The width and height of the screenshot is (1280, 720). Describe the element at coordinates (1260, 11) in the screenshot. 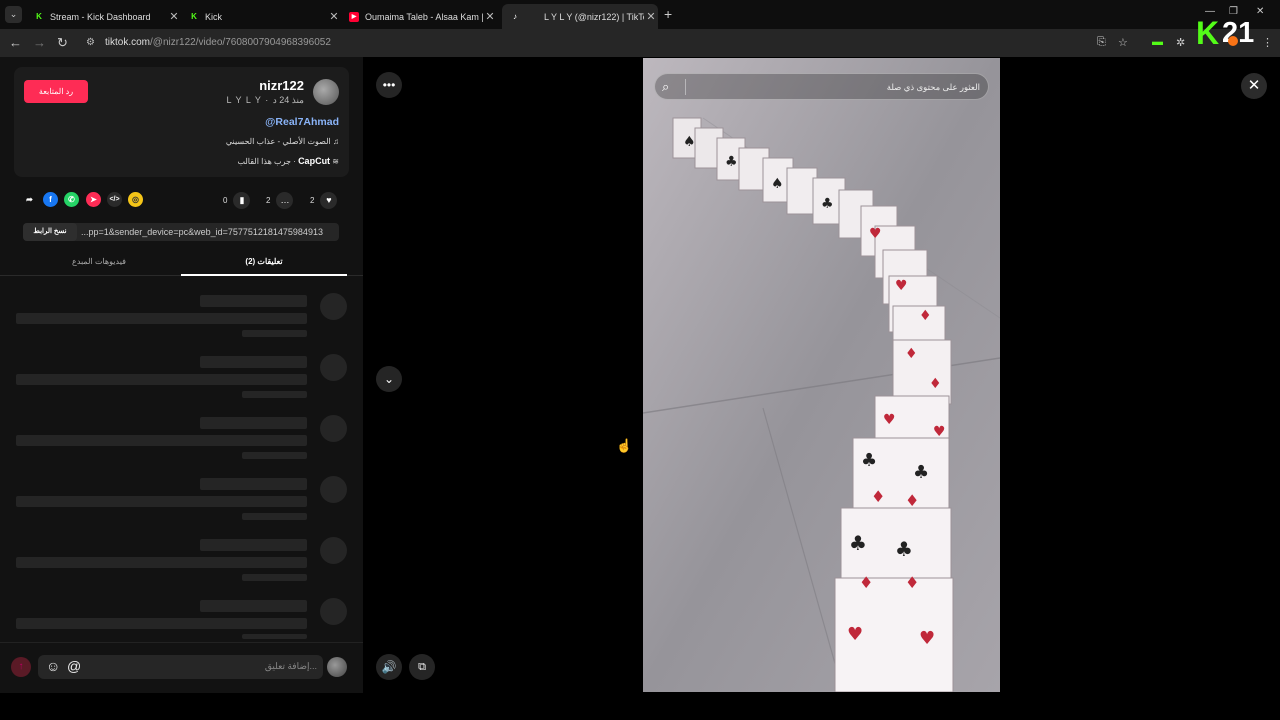

I see `window-close-icon: ✕` at that location.